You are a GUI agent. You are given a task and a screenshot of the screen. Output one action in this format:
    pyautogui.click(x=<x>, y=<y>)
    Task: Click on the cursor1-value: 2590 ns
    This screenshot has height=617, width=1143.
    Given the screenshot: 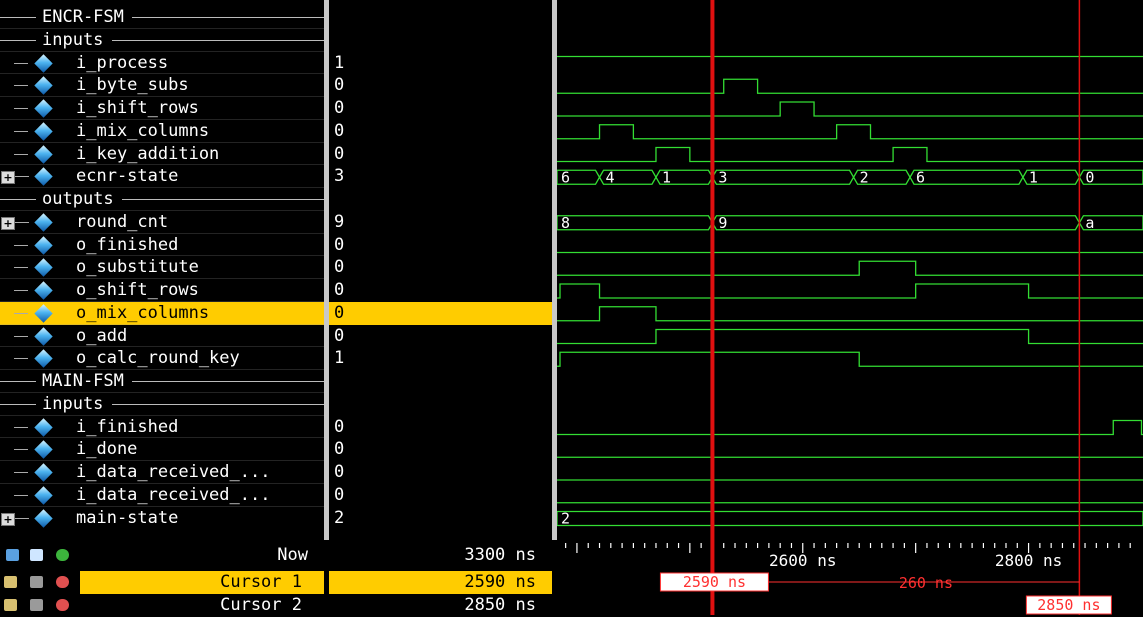 What is the action you would take?
    pyautogui.click(x=440, y=582)
    